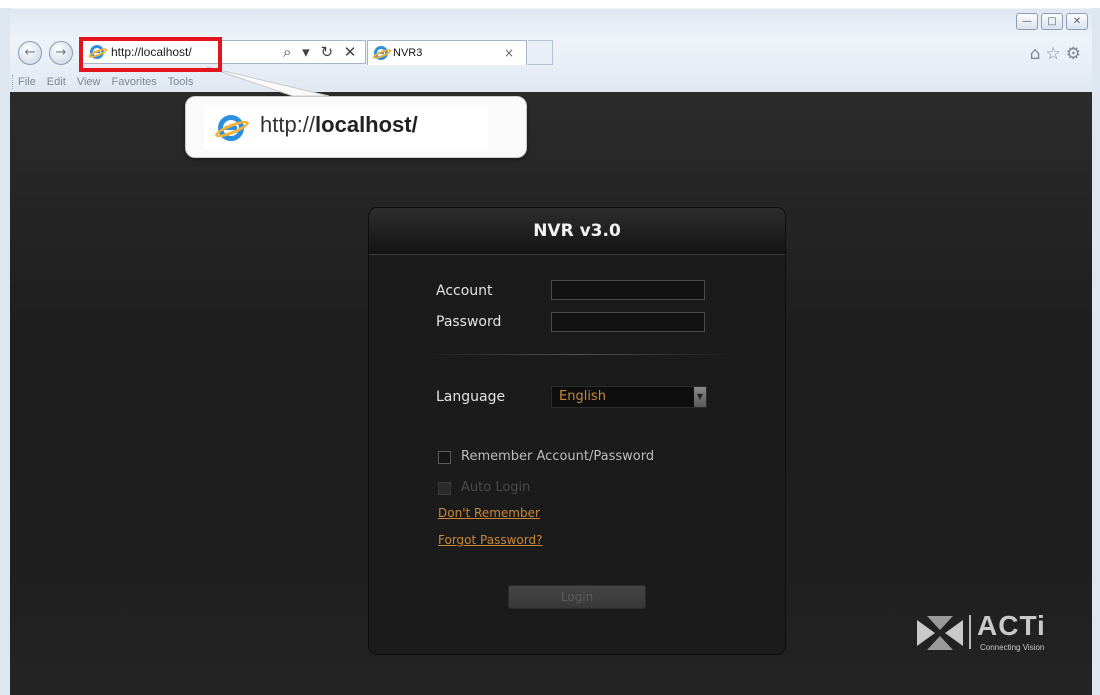 This screenshot has height=695, width=1100. Describe the element at coordinates (134, 82) in the screenshot. I see `menu-favorites: Favorites` at that location.